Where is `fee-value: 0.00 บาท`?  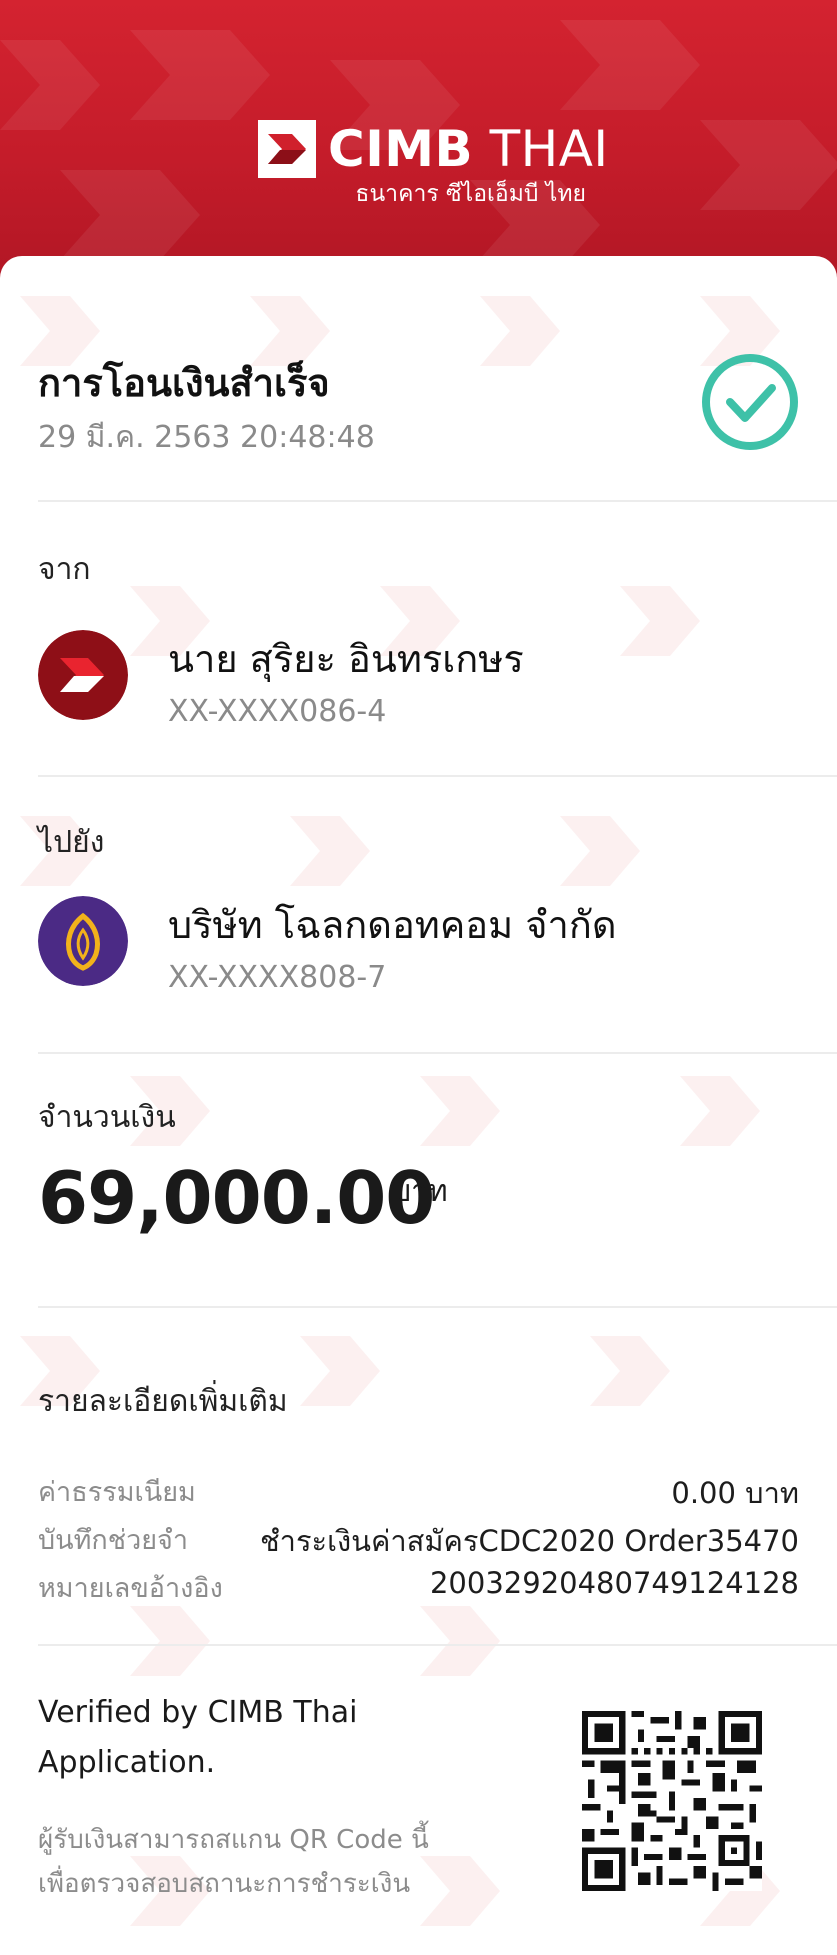
fee-value: 0.00 บาท is located at coordinates (735, 1493).